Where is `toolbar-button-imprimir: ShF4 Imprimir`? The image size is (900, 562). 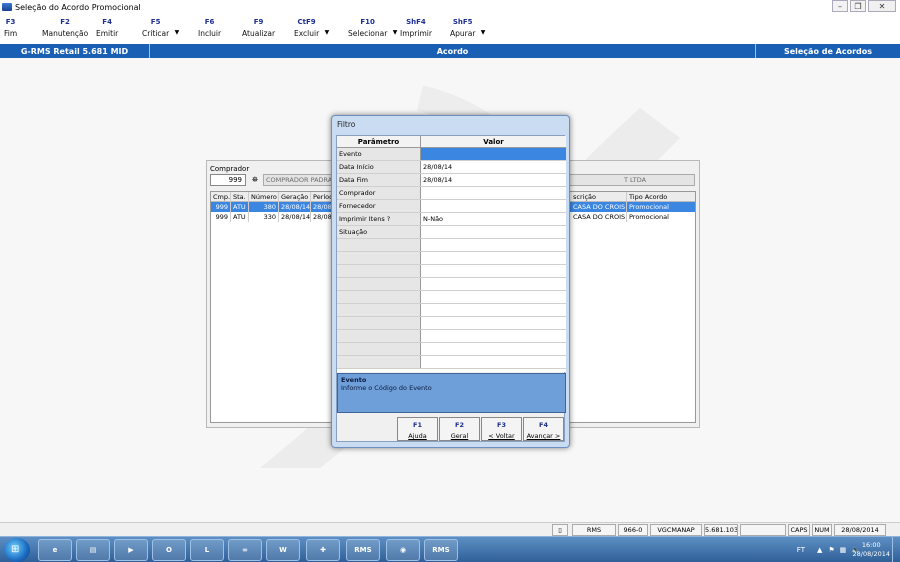 toolbar-button-imprimir: ShF4 Imprimir is located at coordinates (416, 28).